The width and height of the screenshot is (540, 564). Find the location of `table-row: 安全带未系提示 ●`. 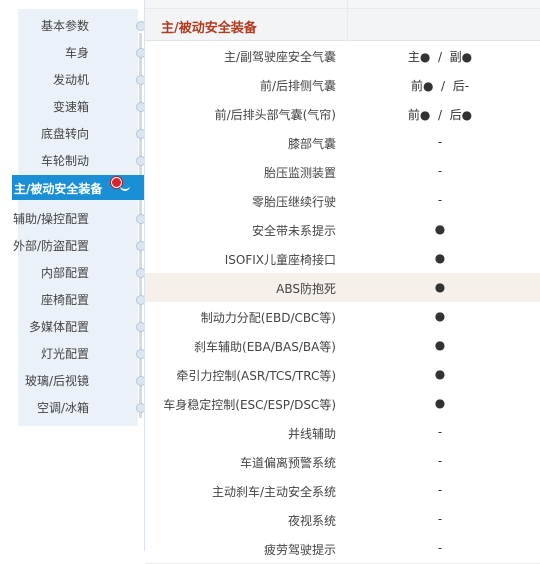

table-row: 安全带未系提示 ● is located at coordinates (342, 230).